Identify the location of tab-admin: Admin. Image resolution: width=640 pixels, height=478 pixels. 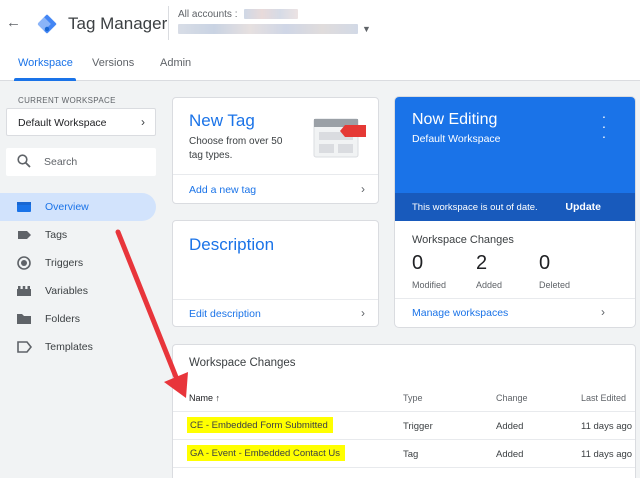
(175, 63).